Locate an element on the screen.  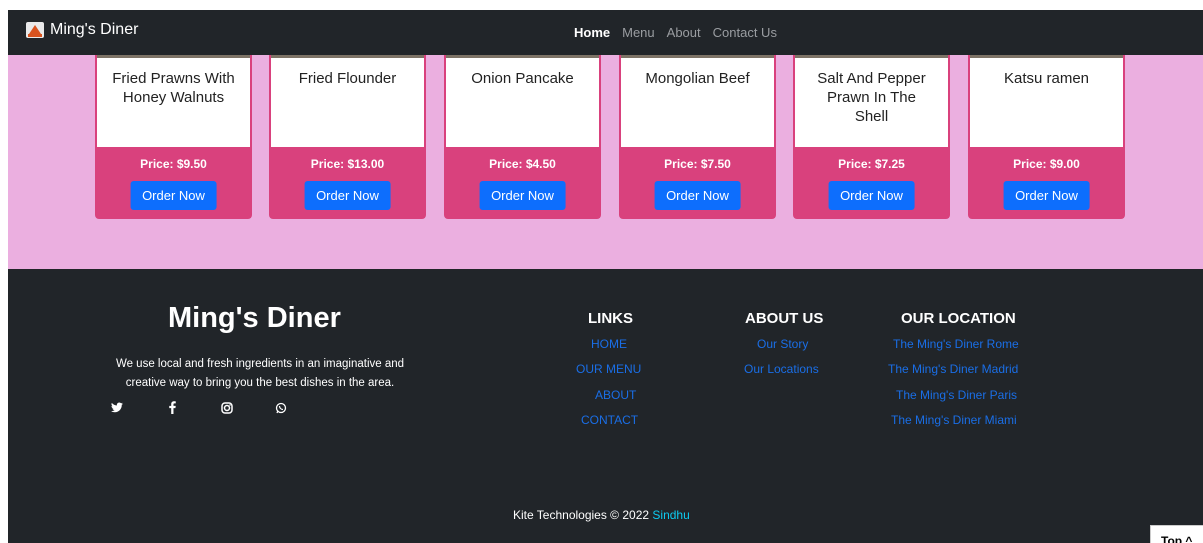
facebook-icon is located at coordinates (172, 409).